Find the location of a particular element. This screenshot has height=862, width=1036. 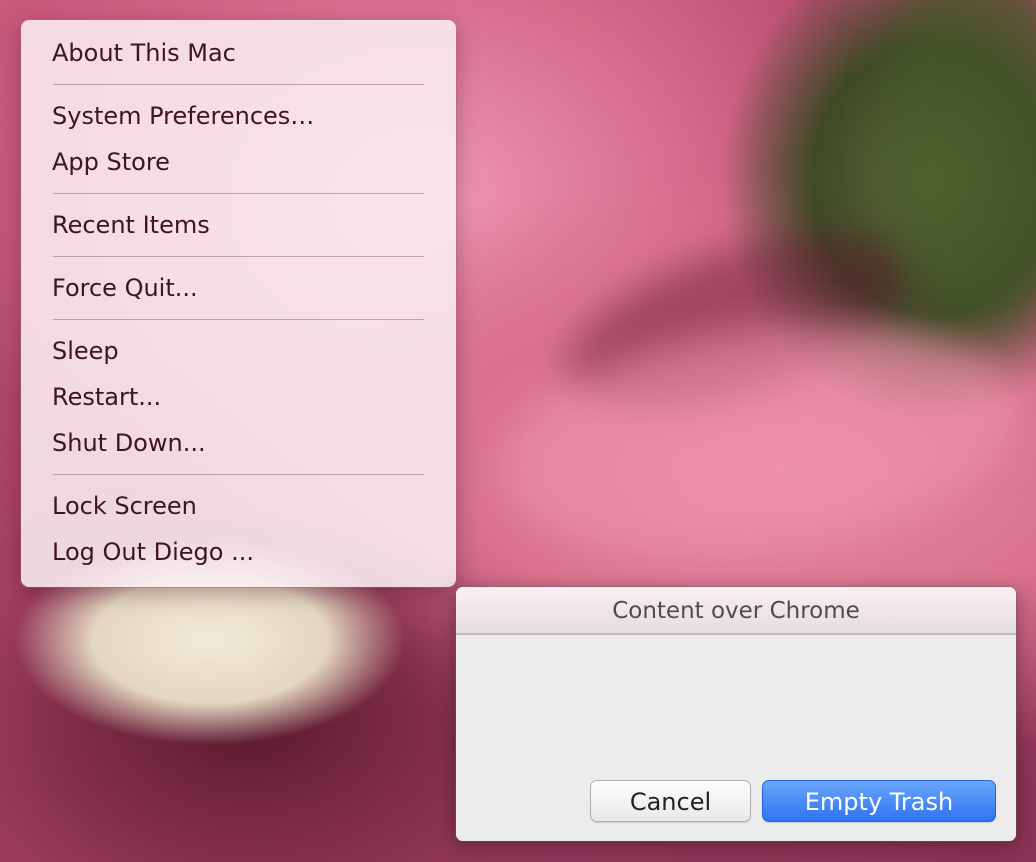

menu-item-recent-items: Recent Items is located at coordinates (238, 225).